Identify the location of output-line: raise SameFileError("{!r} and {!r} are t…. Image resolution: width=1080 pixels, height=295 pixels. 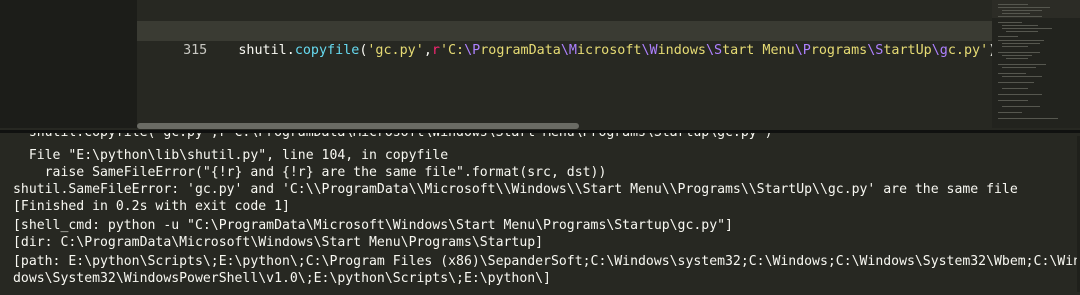
(310, 172).